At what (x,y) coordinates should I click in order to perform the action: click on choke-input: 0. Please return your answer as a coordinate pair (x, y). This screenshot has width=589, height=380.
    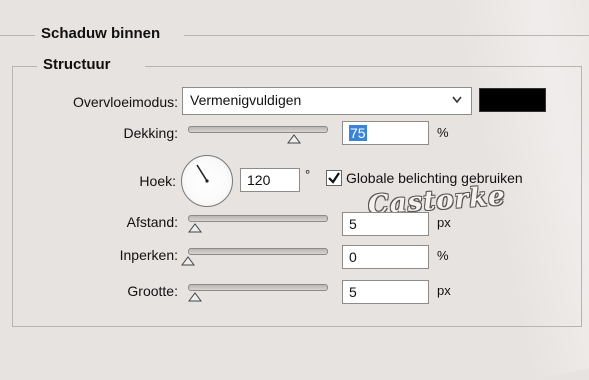
    Looking at the image, I should click on (385, 257).